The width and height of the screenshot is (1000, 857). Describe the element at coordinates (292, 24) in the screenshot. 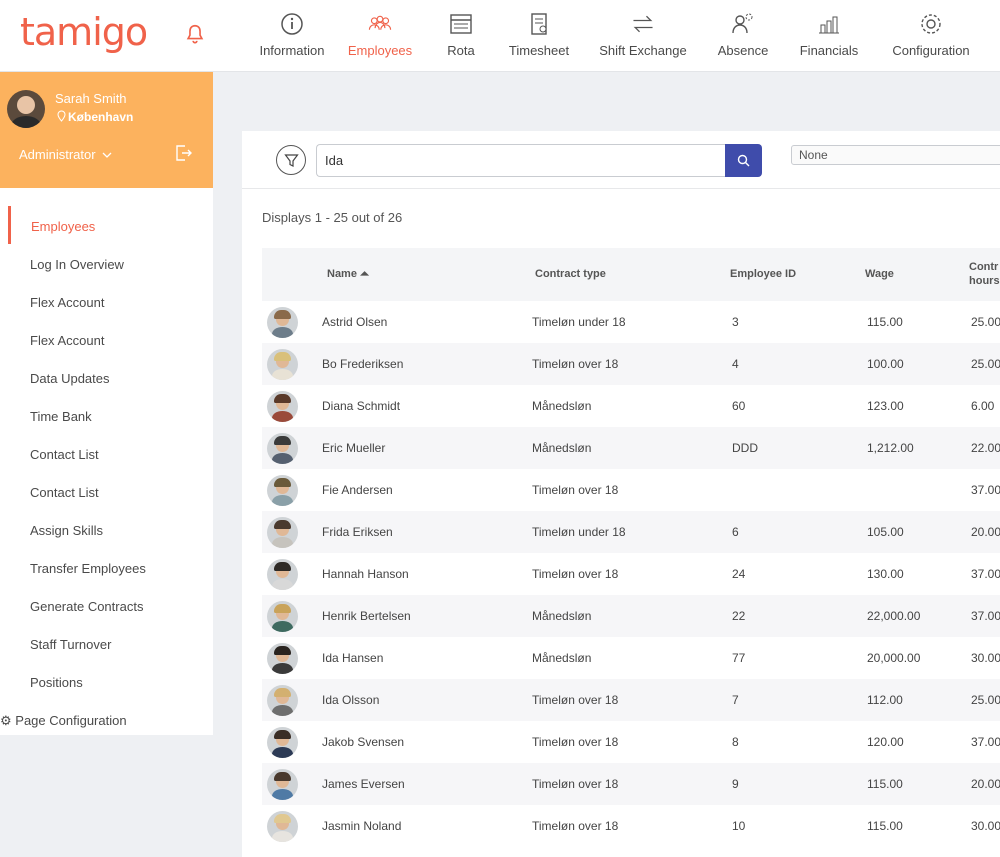

I see `info-icon` at that location.